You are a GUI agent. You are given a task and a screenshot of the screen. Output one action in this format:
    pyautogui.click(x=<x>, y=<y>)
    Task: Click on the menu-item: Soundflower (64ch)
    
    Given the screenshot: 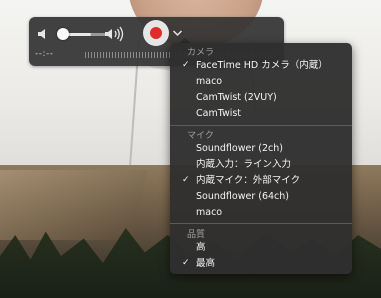 What is the action you would take?
    pyautogui.click(x=261, y=196)
    